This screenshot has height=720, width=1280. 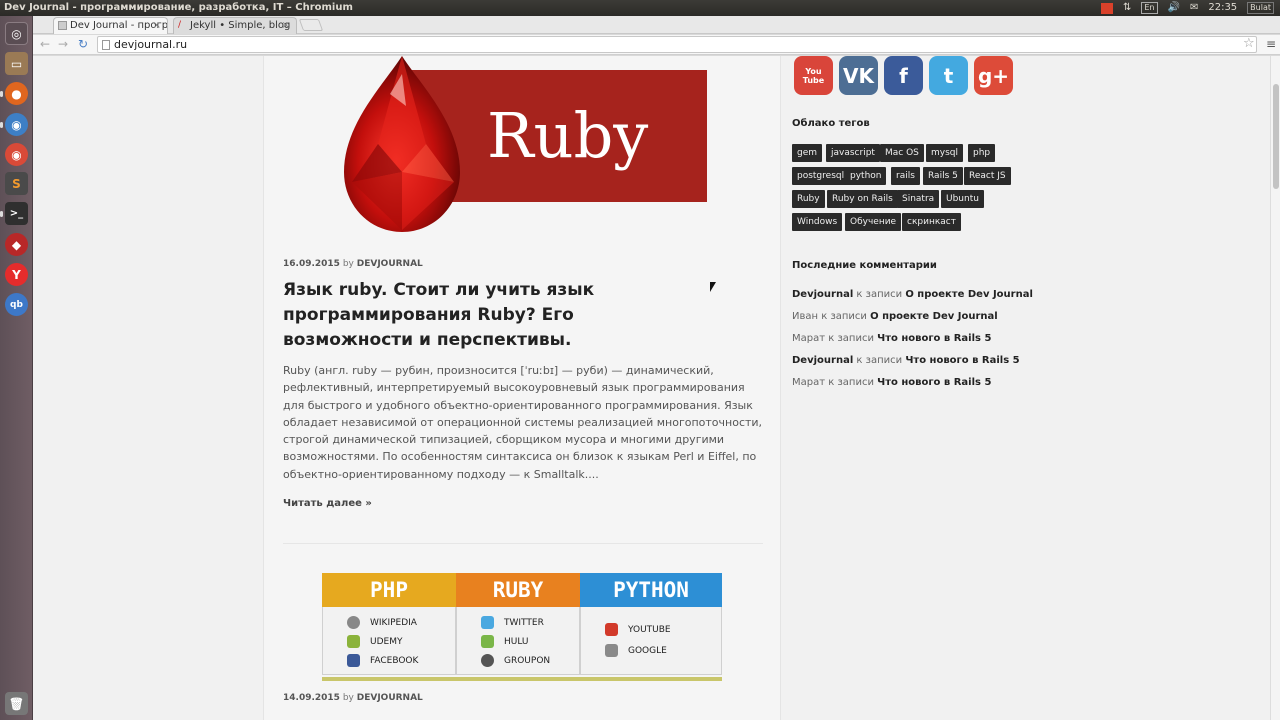 I want to click on lang-item: GROUPON, so click(x=518, y=660).